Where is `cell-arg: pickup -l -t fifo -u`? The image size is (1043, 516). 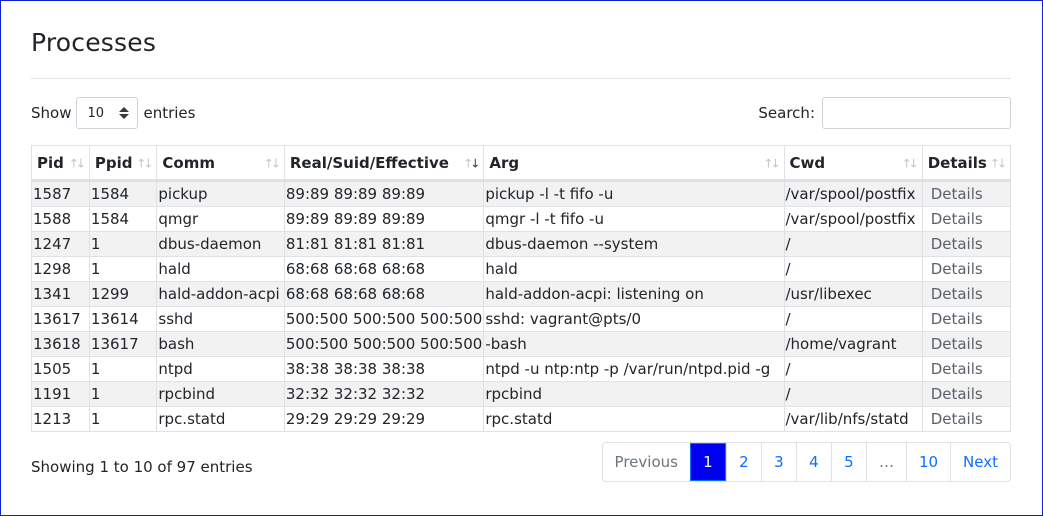 cell-arg: pickup -l -t fifo -u is located at coordinates (634, 193).